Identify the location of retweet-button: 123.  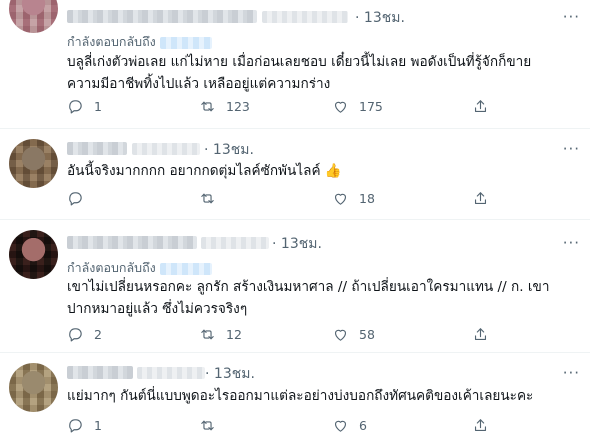
(224, 106).